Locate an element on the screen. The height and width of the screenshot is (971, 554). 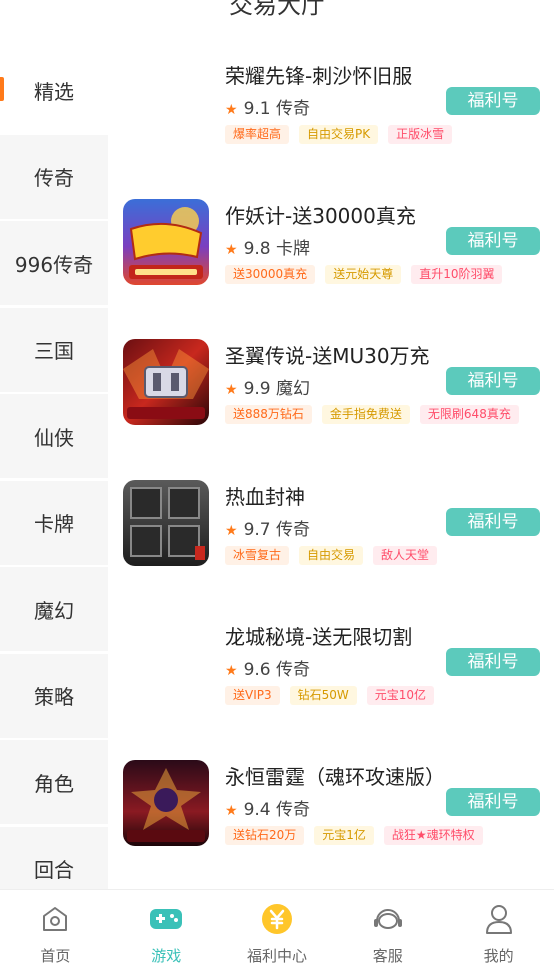
game-tag: 元宝1亿 is located at coordinates (344, 835).